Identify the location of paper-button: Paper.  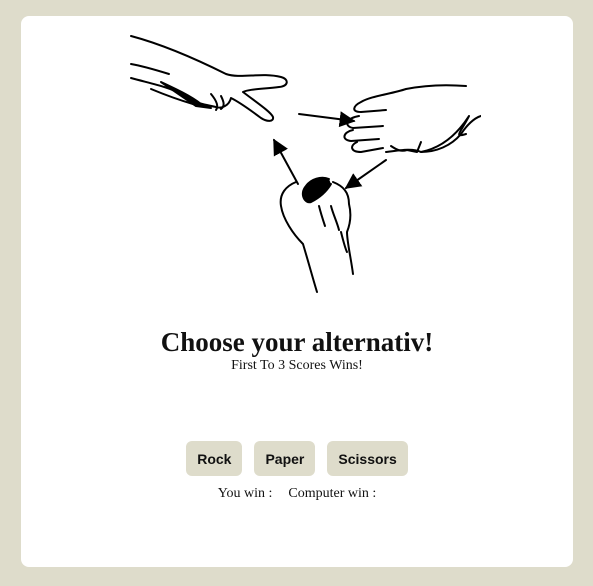
(285, 458).